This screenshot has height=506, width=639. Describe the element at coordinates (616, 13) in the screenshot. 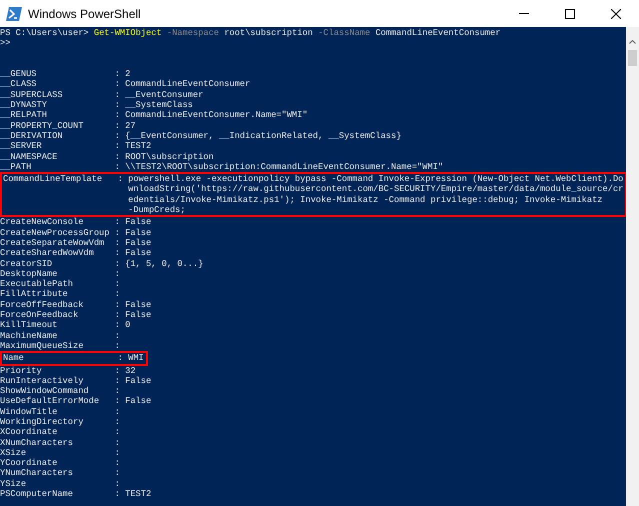

I see `close-icon` at that location.